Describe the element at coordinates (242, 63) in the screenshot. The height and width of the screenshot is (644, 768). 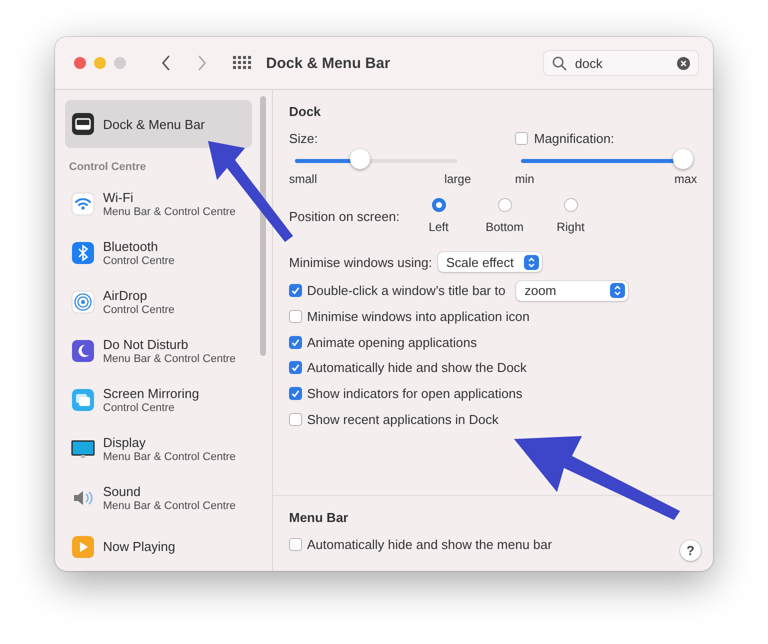
I see `grid-icon` at that location.